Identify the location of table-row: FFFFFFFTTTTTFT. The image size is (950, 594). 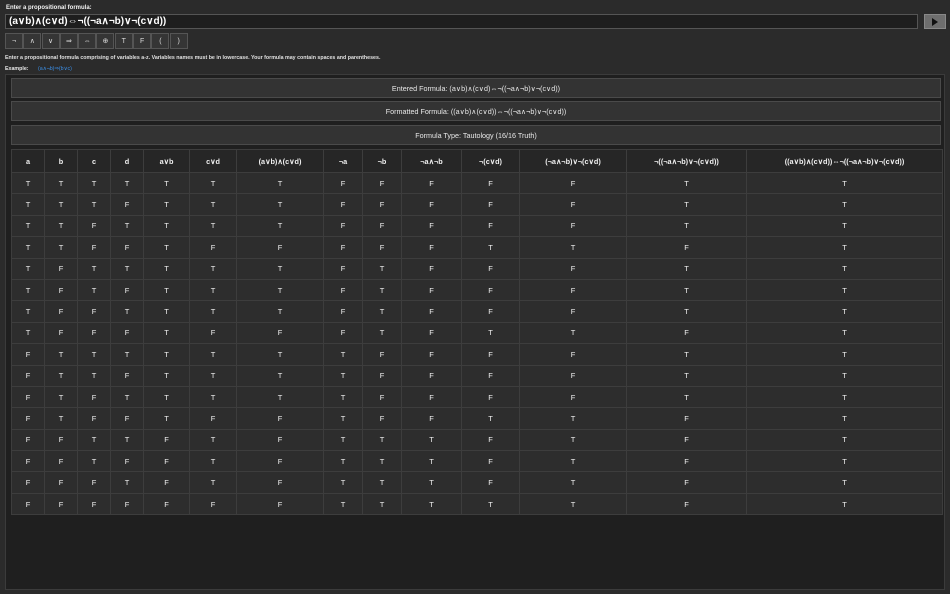
(477, 504).